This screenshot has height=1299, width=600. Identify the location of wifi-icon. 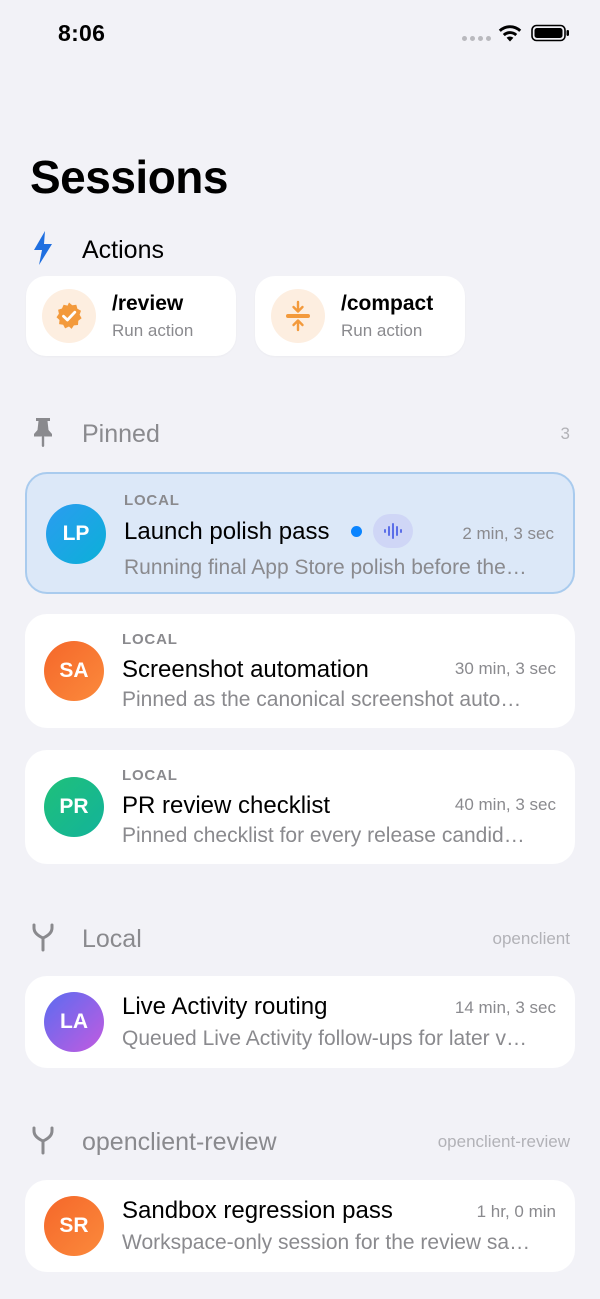
(510, 33).